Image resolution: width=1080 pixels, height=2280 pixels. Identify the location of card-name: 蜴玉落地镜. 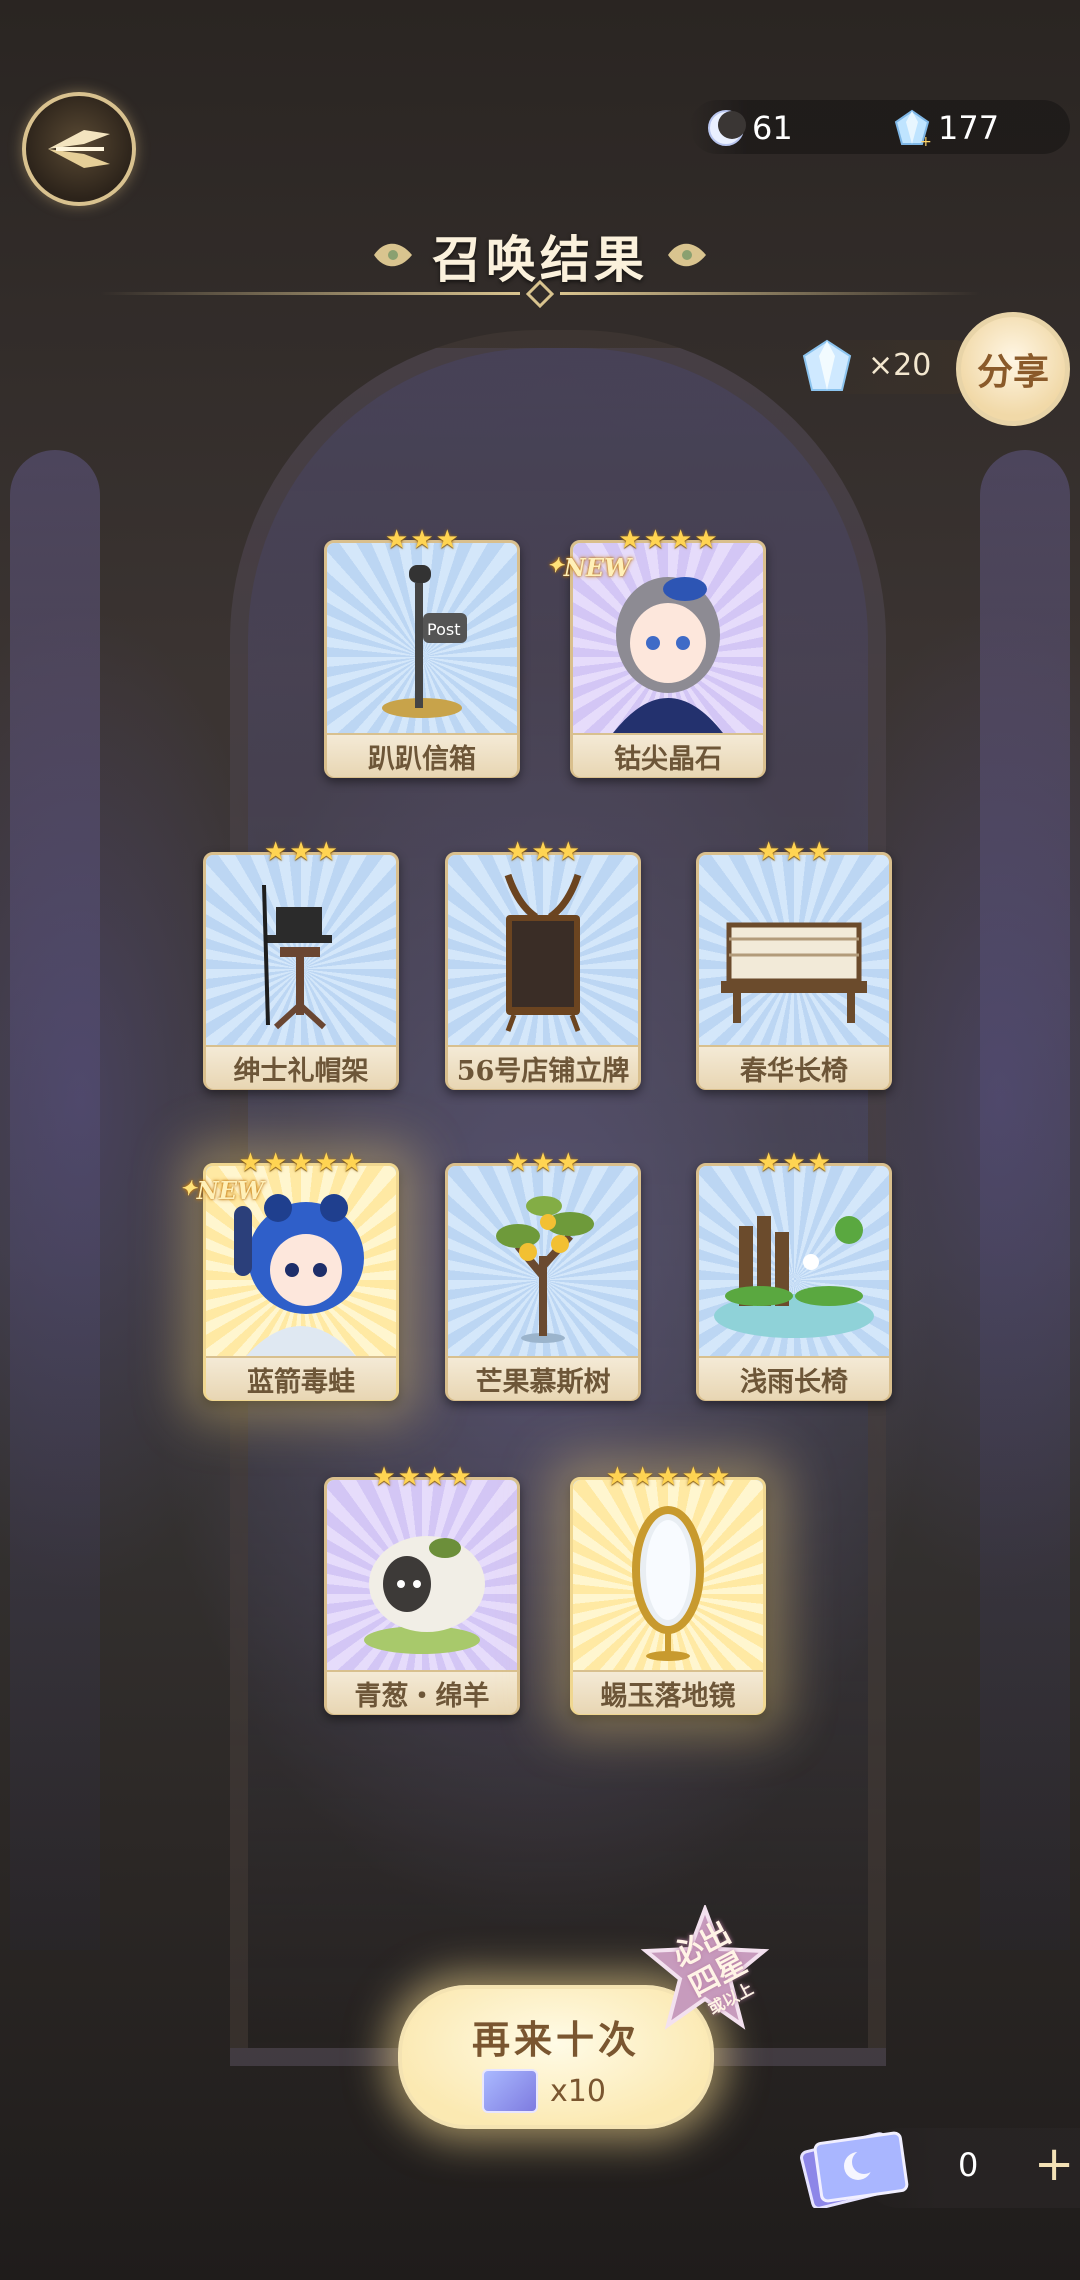
(668, 1692).